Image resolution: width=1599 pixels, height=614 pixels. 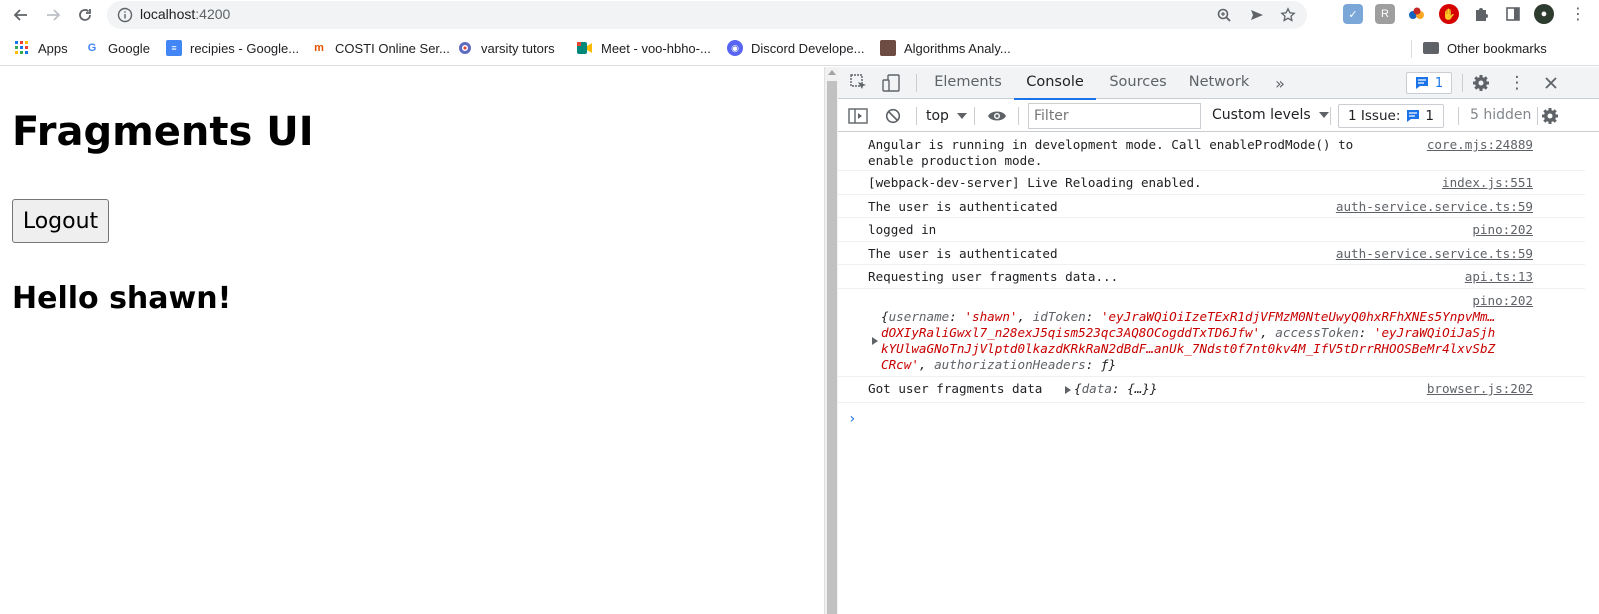 I want to click on console-source-link: browser.js:202, so click(x=1480, y=389).